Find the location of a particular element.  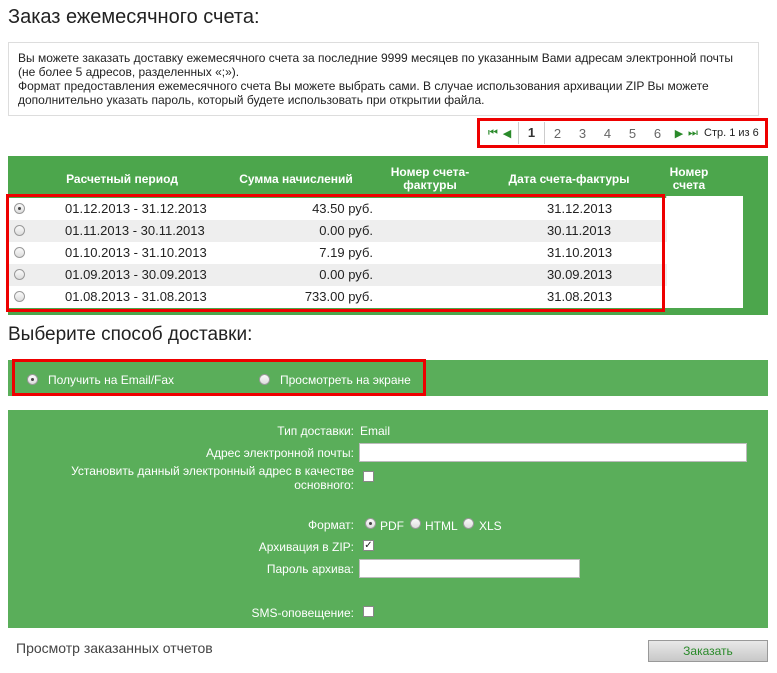

delivery-type-value: Email is located at coordinates (375, 431).